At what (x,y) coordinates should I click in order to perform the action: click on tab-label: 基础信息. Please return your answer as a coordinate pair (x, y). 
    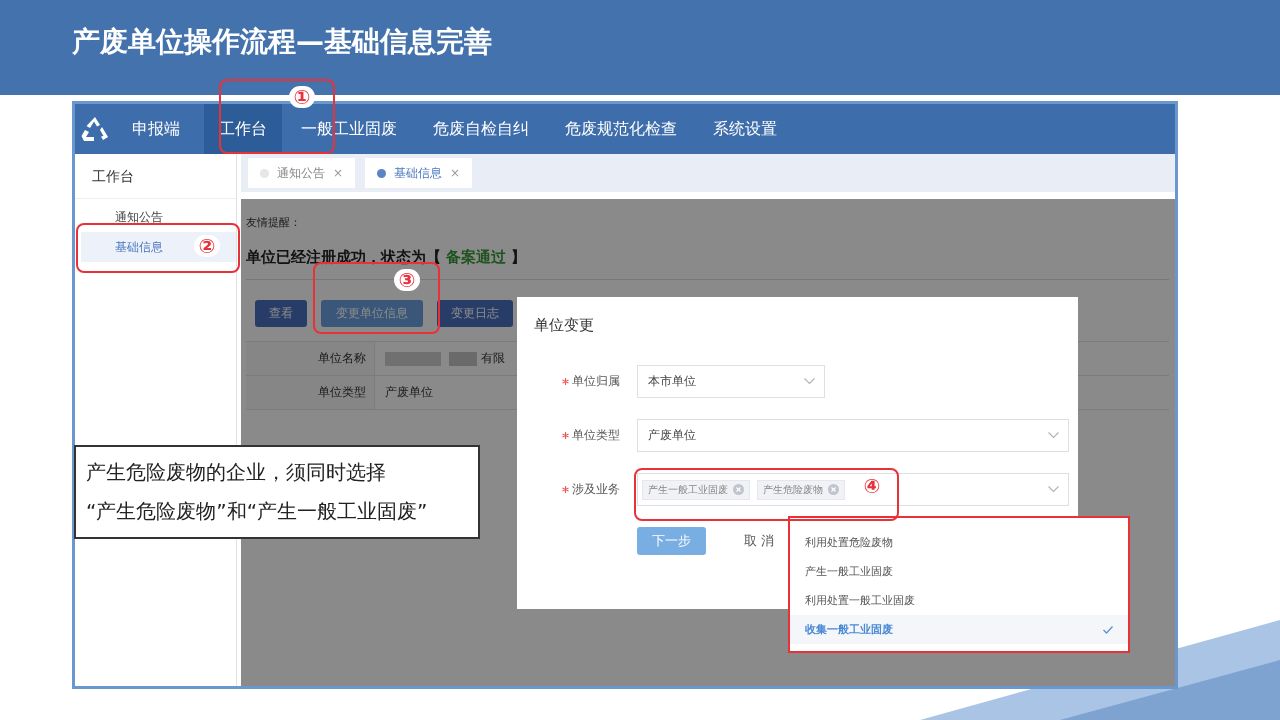
    Looking at the image, I should click on (418, 173).